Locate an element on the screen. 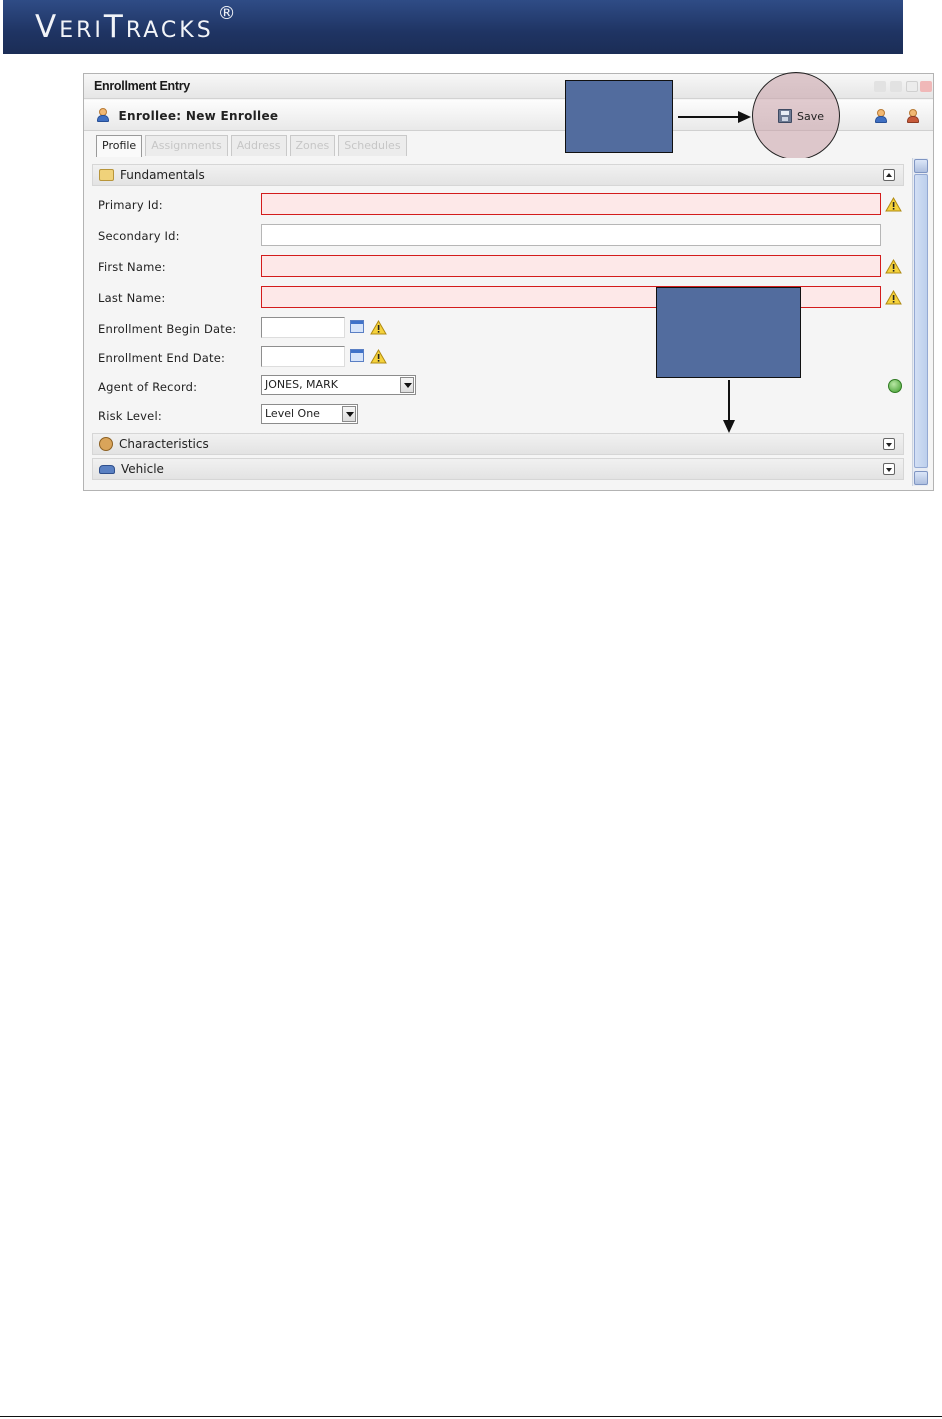  last-name-label: Last Name: is located at coordinates (132, 298).